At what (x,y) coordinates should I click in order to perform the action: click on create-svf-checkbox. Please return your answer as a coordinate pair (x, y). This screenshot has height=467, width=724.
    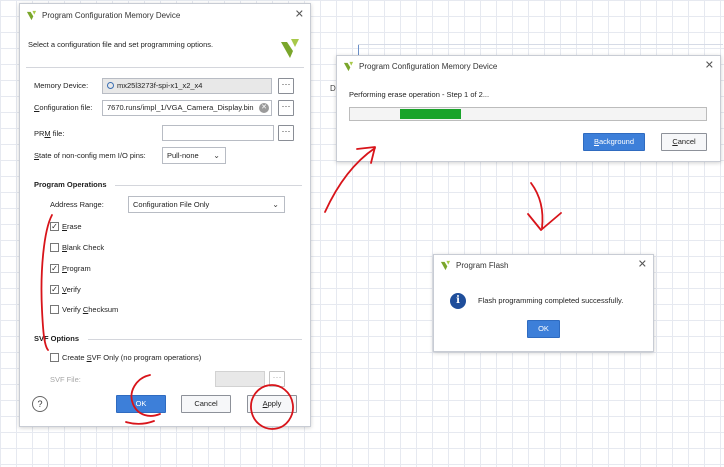
    Looking at the image, I should click on (54, 357).